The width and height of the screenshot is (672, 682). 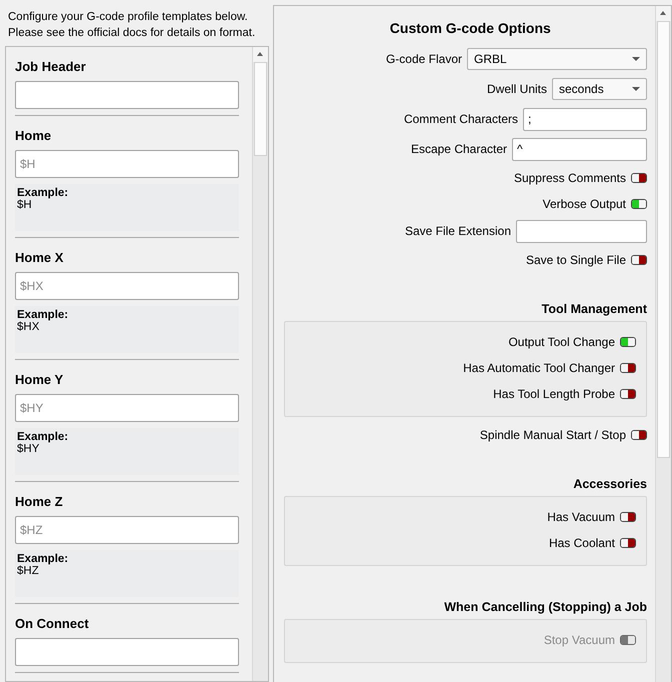 What do you see at coordinates (593, 310) in the screenshot?
I see `group-title: Tool Management` at bounding box center [593, 310].